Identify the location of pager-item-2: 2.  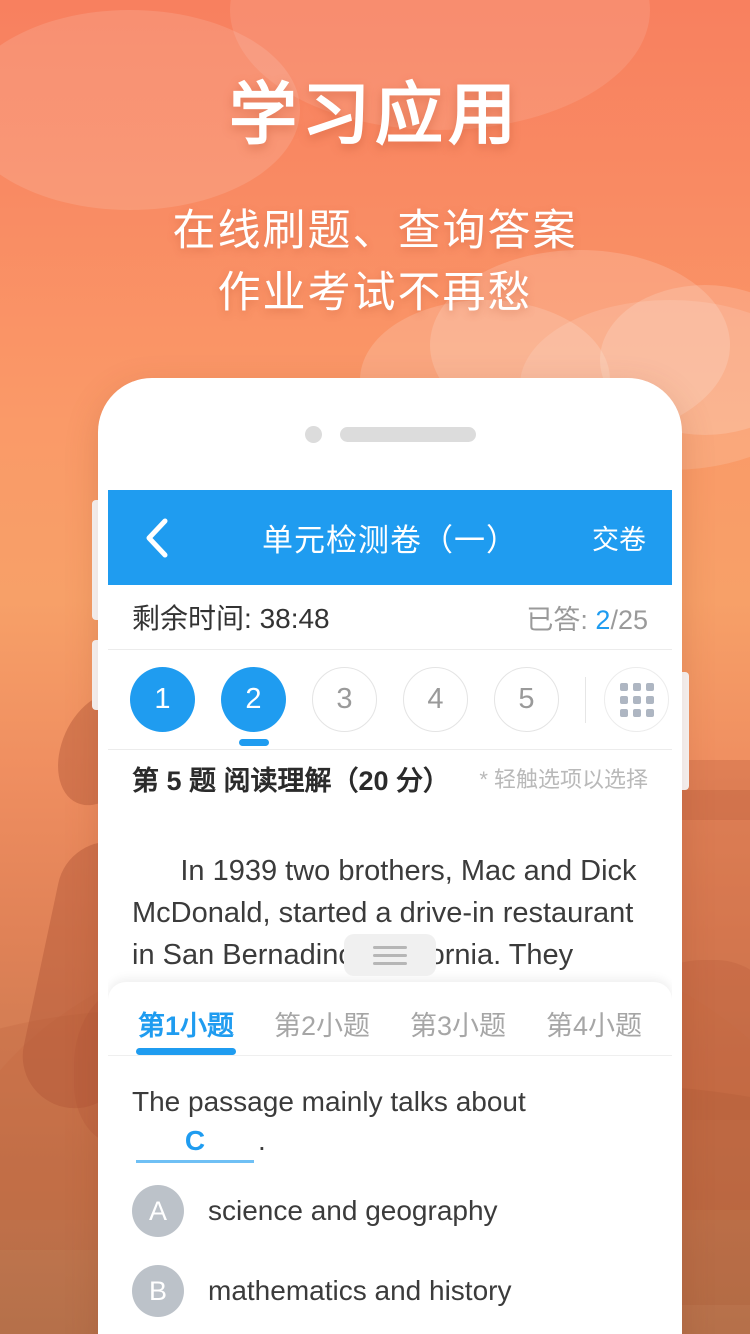
(253, 706).